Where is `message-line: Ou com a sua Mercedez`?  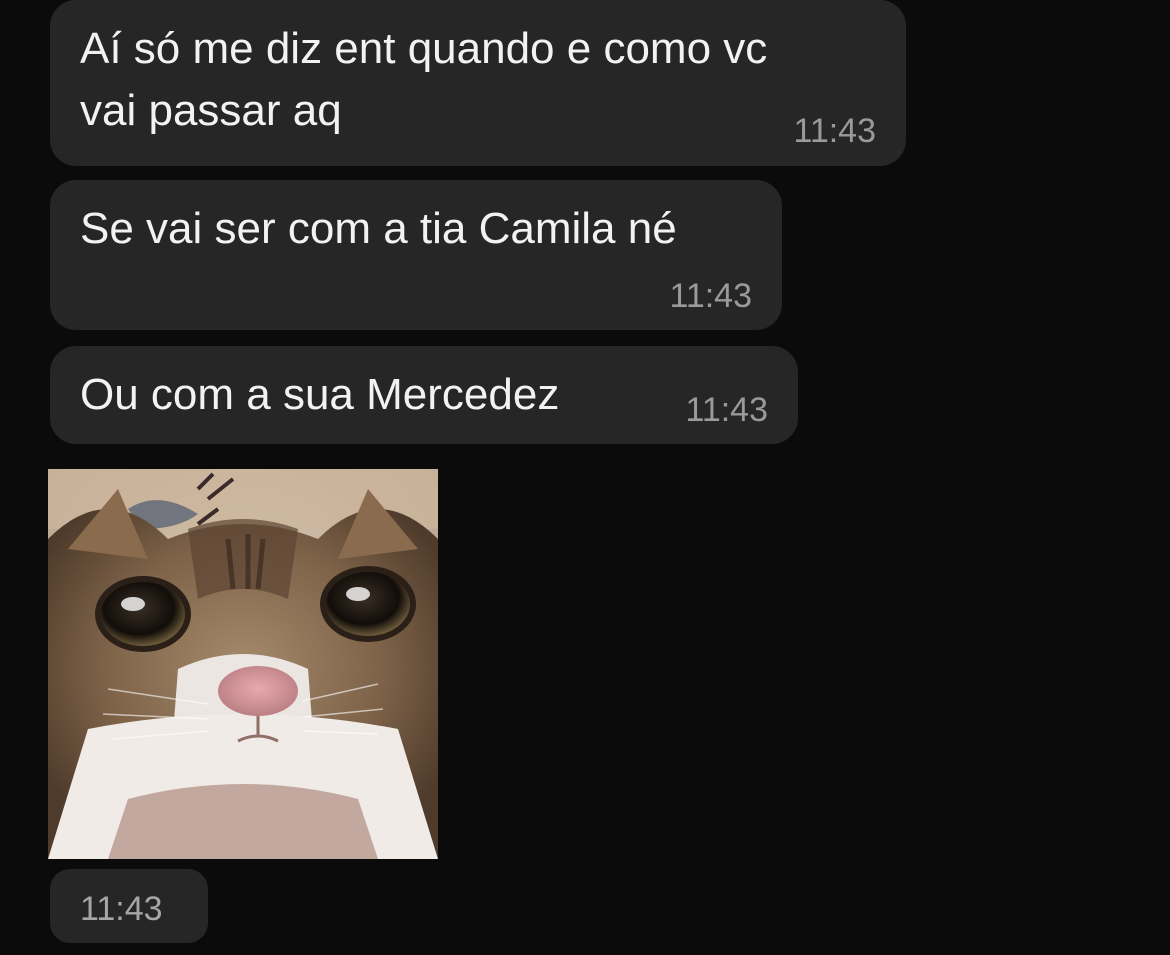 message-line: Ou com a sua Mercedez is located at coordinates (320, 394).